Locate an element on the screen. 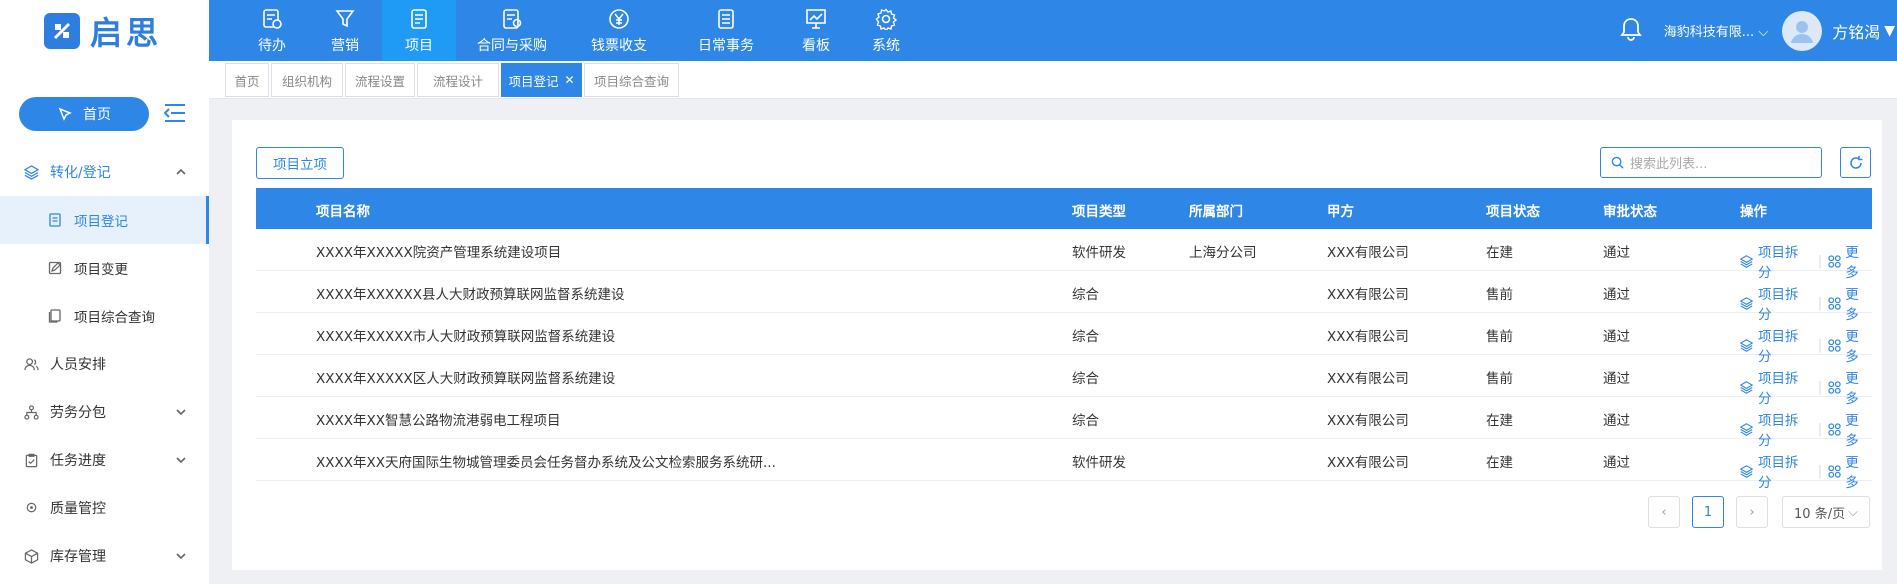 This screenshot has width=1897, height=584. table-header: 项目名称 项目类型 所属部门 甲方 项目状态 审批状态 操作 is located at coordinates (1064, 208).